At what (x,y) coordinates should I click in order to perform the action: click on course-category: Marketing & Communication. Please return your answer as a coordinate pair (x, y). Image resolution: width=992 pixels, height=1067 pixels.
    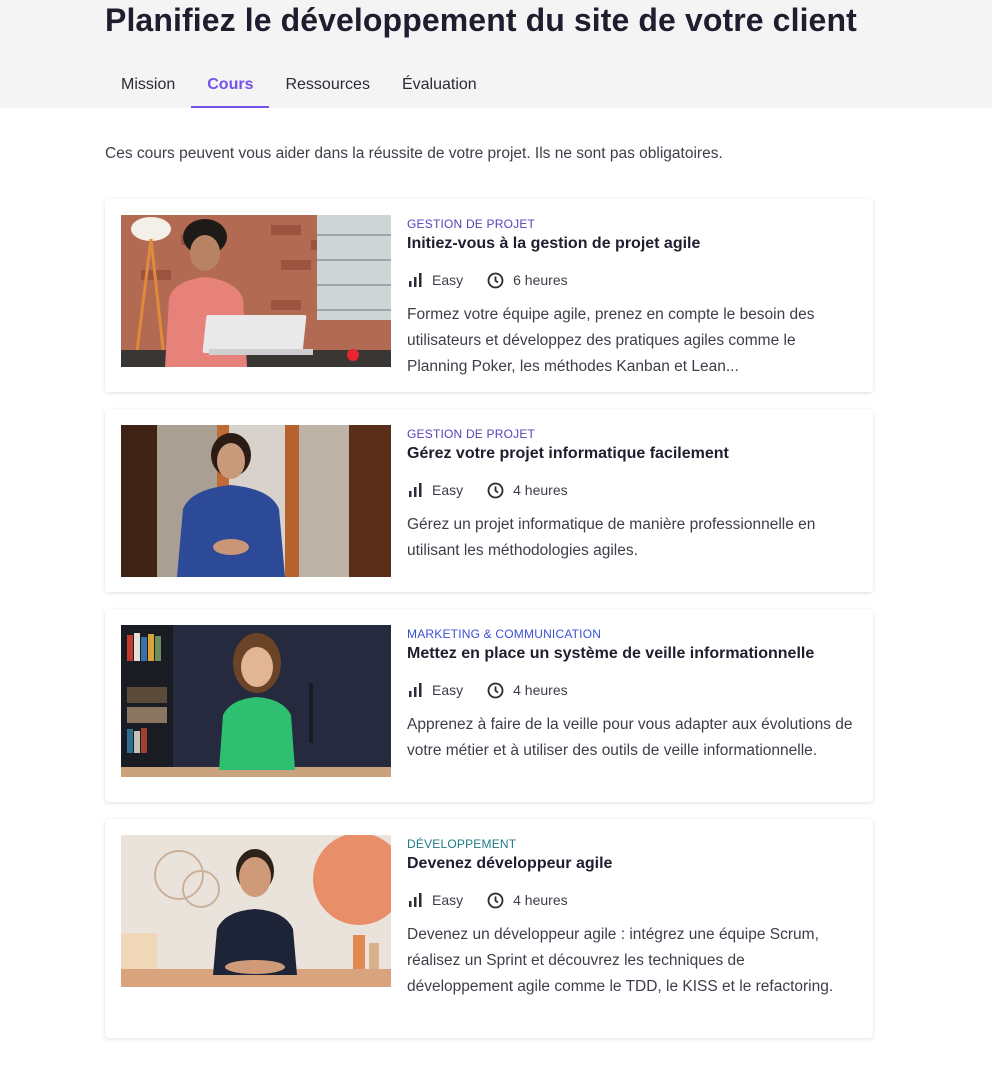
    Looking at the image, I should click on (504, 634).